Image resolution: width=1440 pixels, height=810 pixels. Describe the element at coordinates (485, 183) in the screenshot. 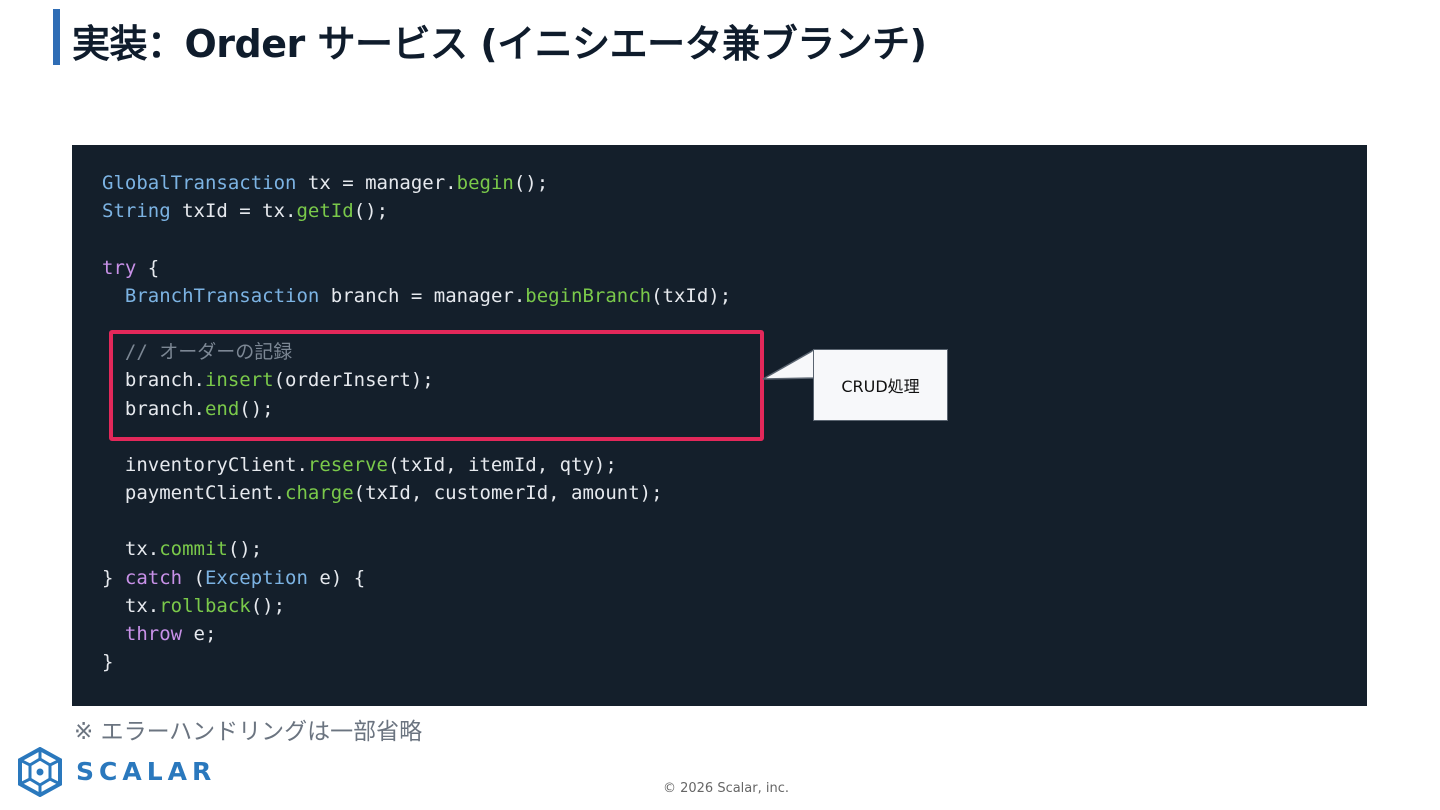

I see `code-token: begin` at that location.